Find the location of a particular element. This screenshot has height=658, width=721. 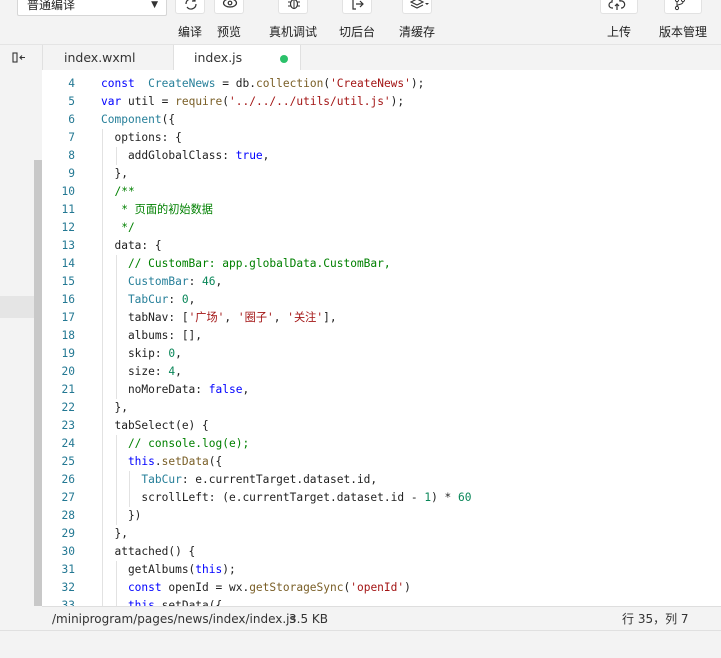

cursor-position: 行 35，列 7 is located at coordinates (655, 619).